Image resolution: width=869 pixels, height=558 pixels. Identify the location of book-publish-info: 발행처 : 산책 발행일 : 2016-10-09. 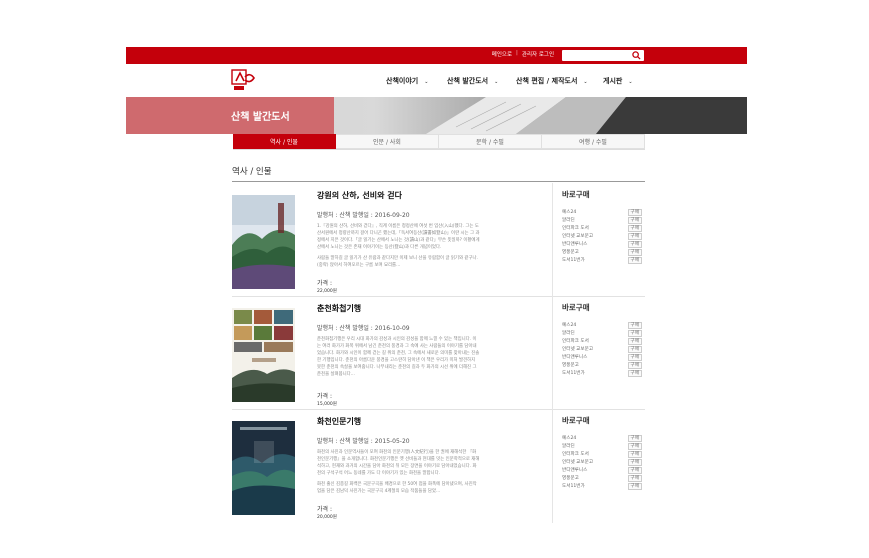
(363, 328).